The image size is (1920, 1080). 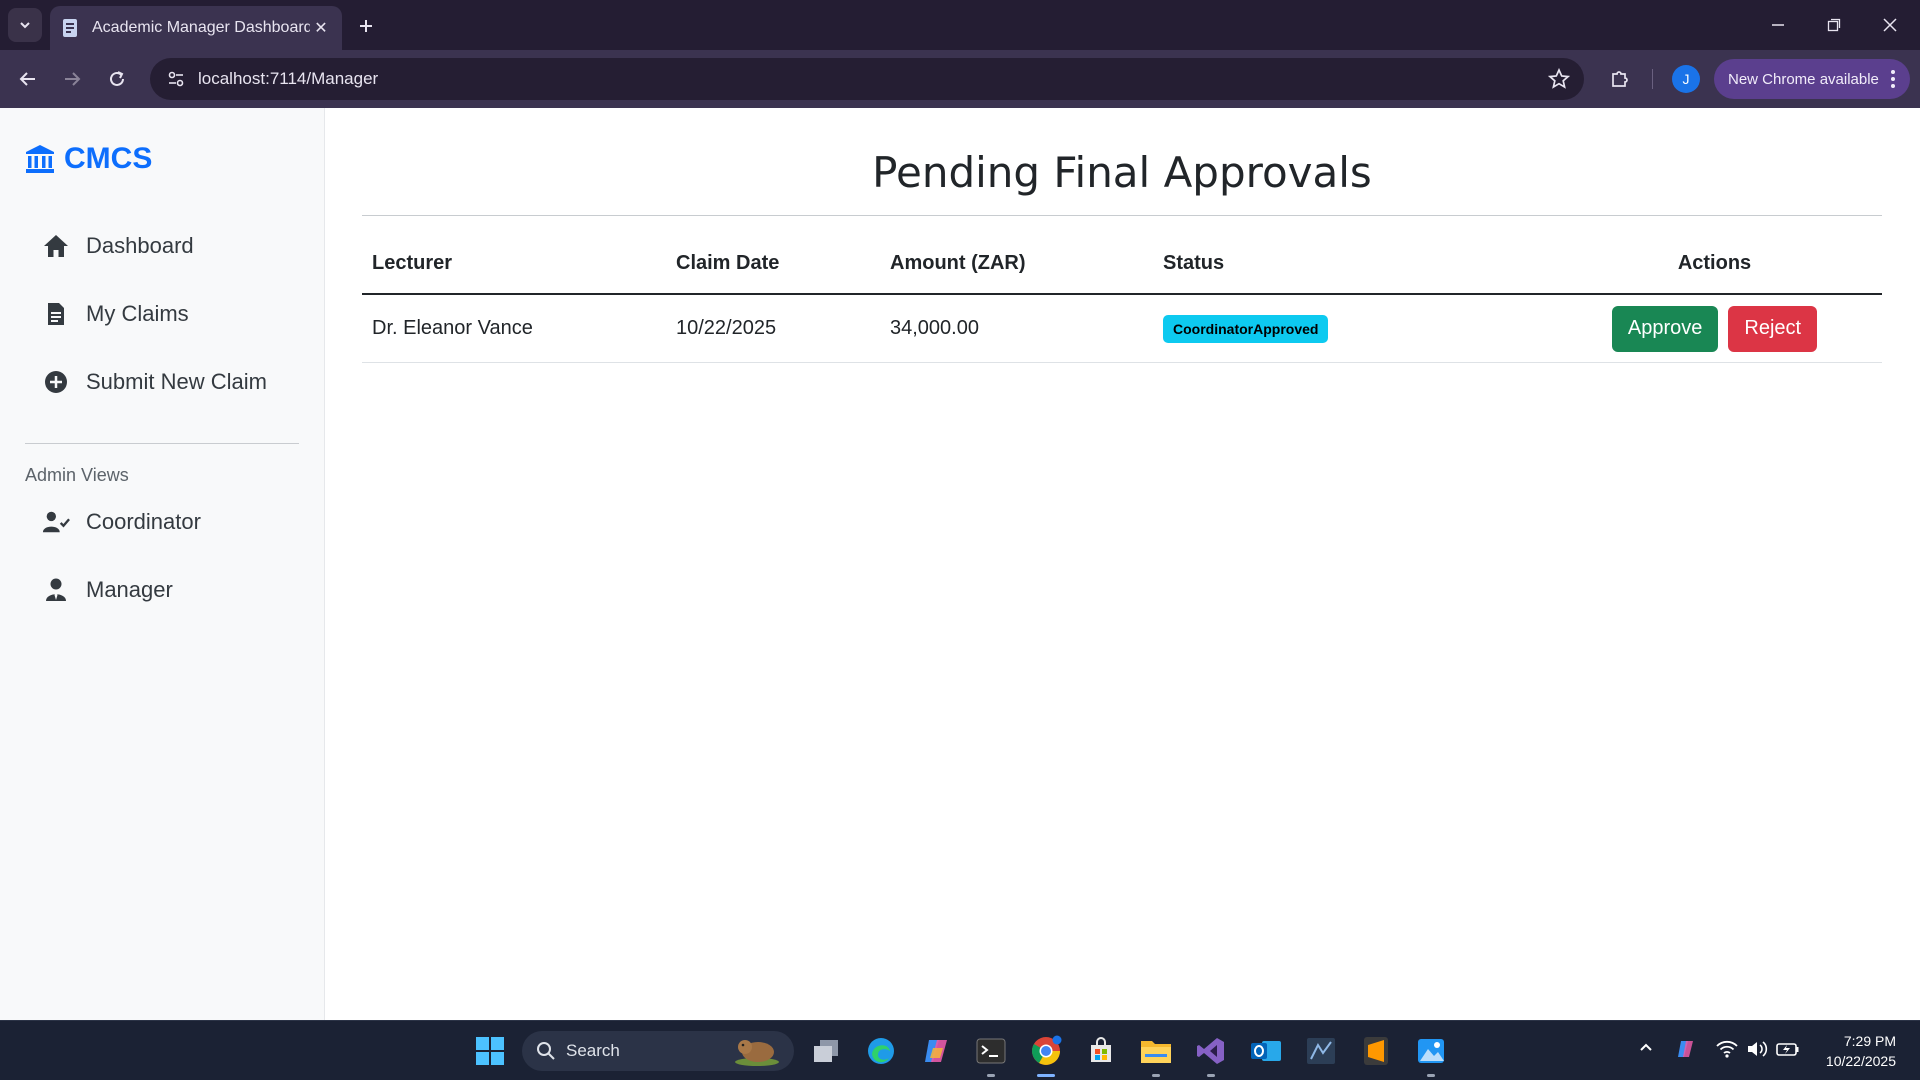 What do you see at coordinates (1246, 328) in the screenshot?
I see `status-badge: CoordinatorApproved` at bounding box center [1246, 328].